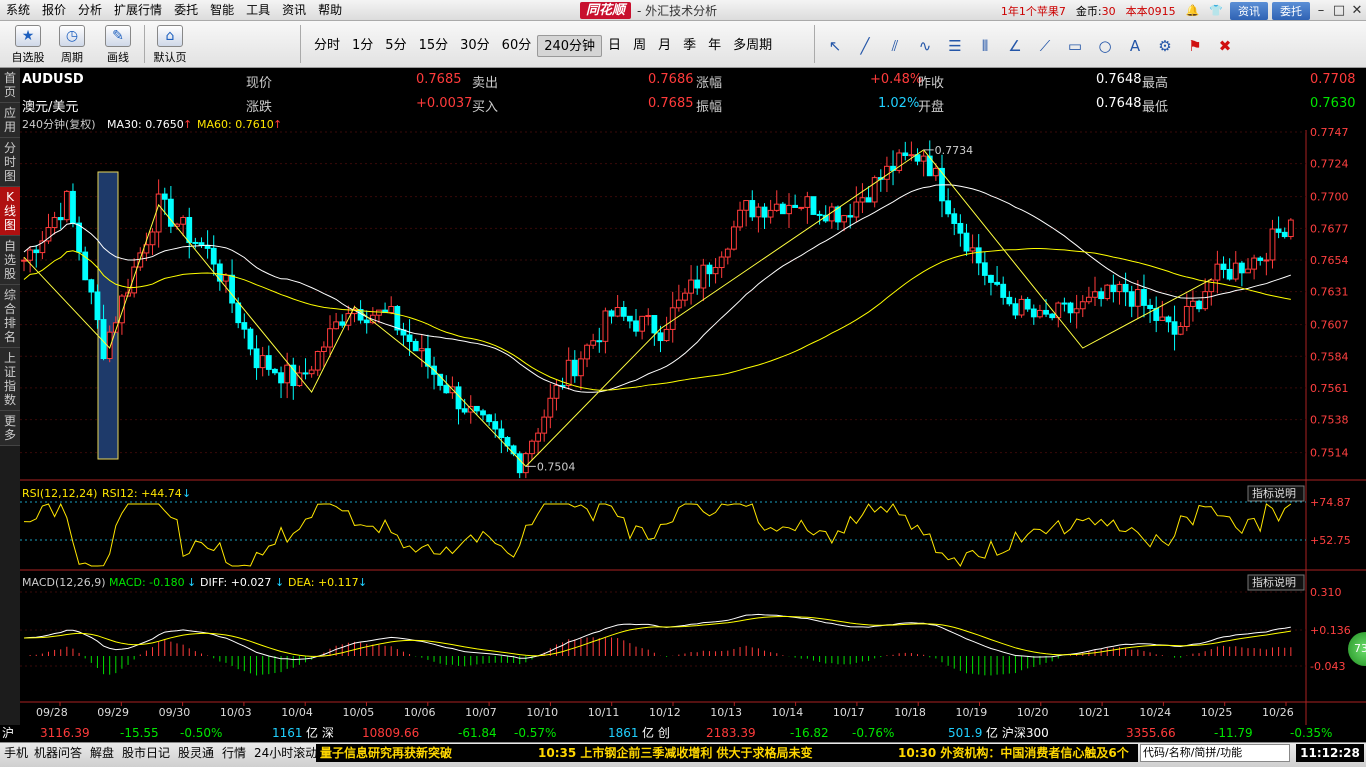 This screenshot has width=1366, height=767. I want to click on trade-button: 委托, so click(1291, 10).